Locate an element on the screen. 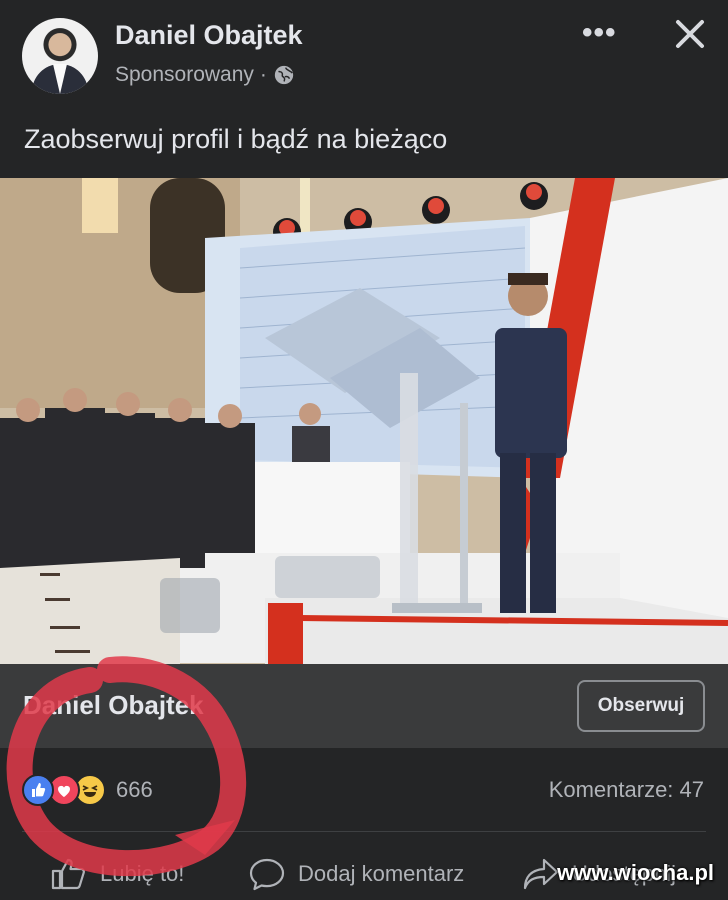 This screenshot has width=728, height=900. post-text: Zaobserwuj profil i bądź na bieżąco is located at coordinates (236, 139).